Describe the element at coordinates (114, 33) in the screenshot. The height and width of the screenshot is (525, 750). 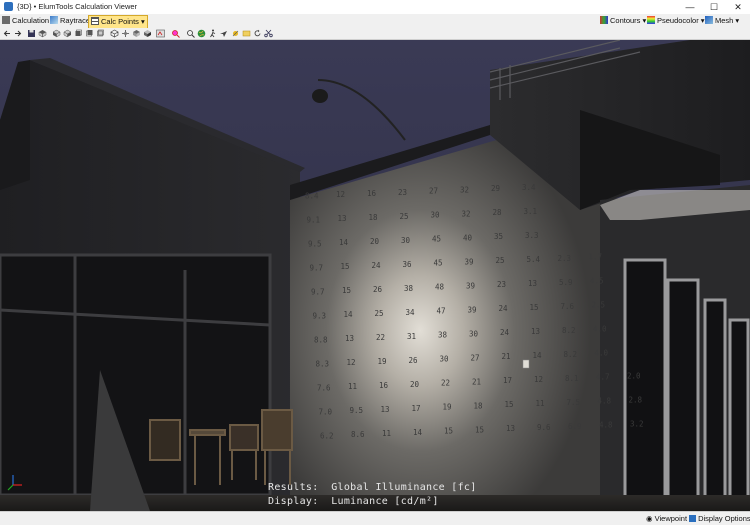
I see `orbit-icon` at that location.